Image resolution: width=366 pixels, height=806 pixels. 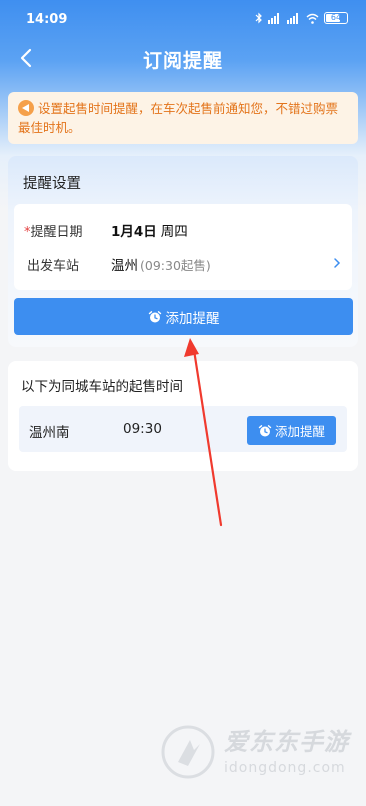 I want to click on station-value: 温州 (09:30起售), so click(x=161, y=264).